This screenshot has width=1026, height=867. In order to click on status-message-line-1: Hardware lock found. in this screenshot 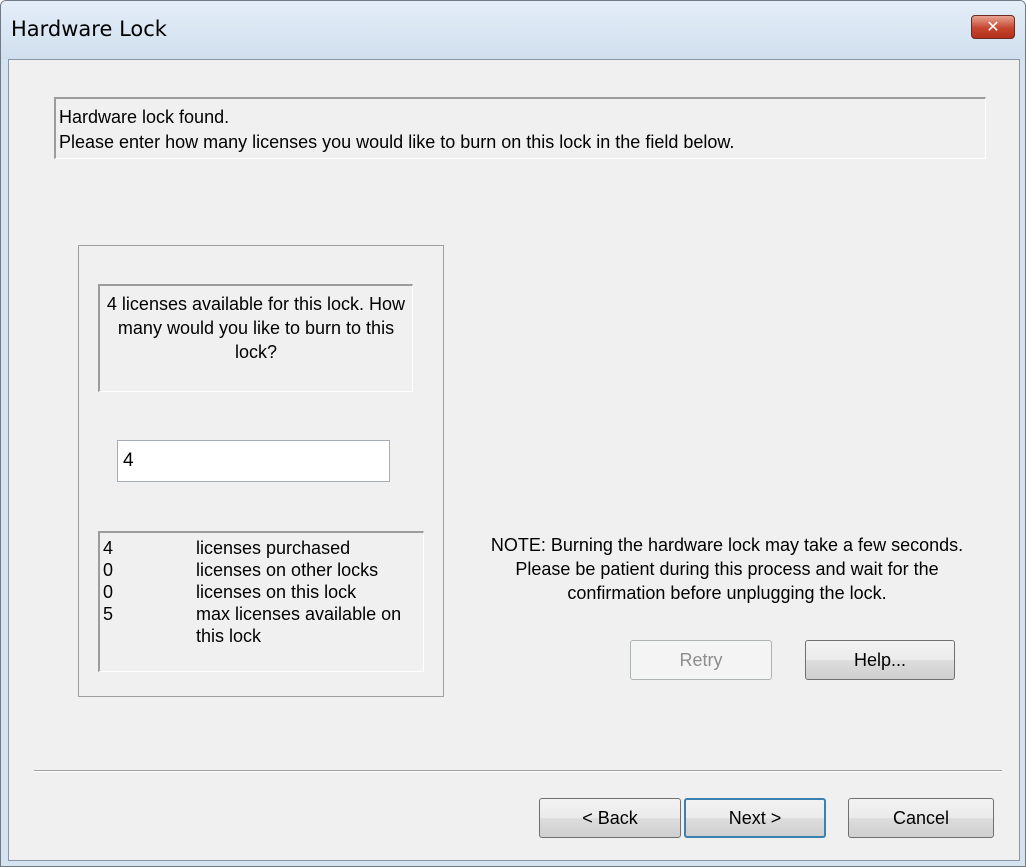, I will do `click(144, 117)`.